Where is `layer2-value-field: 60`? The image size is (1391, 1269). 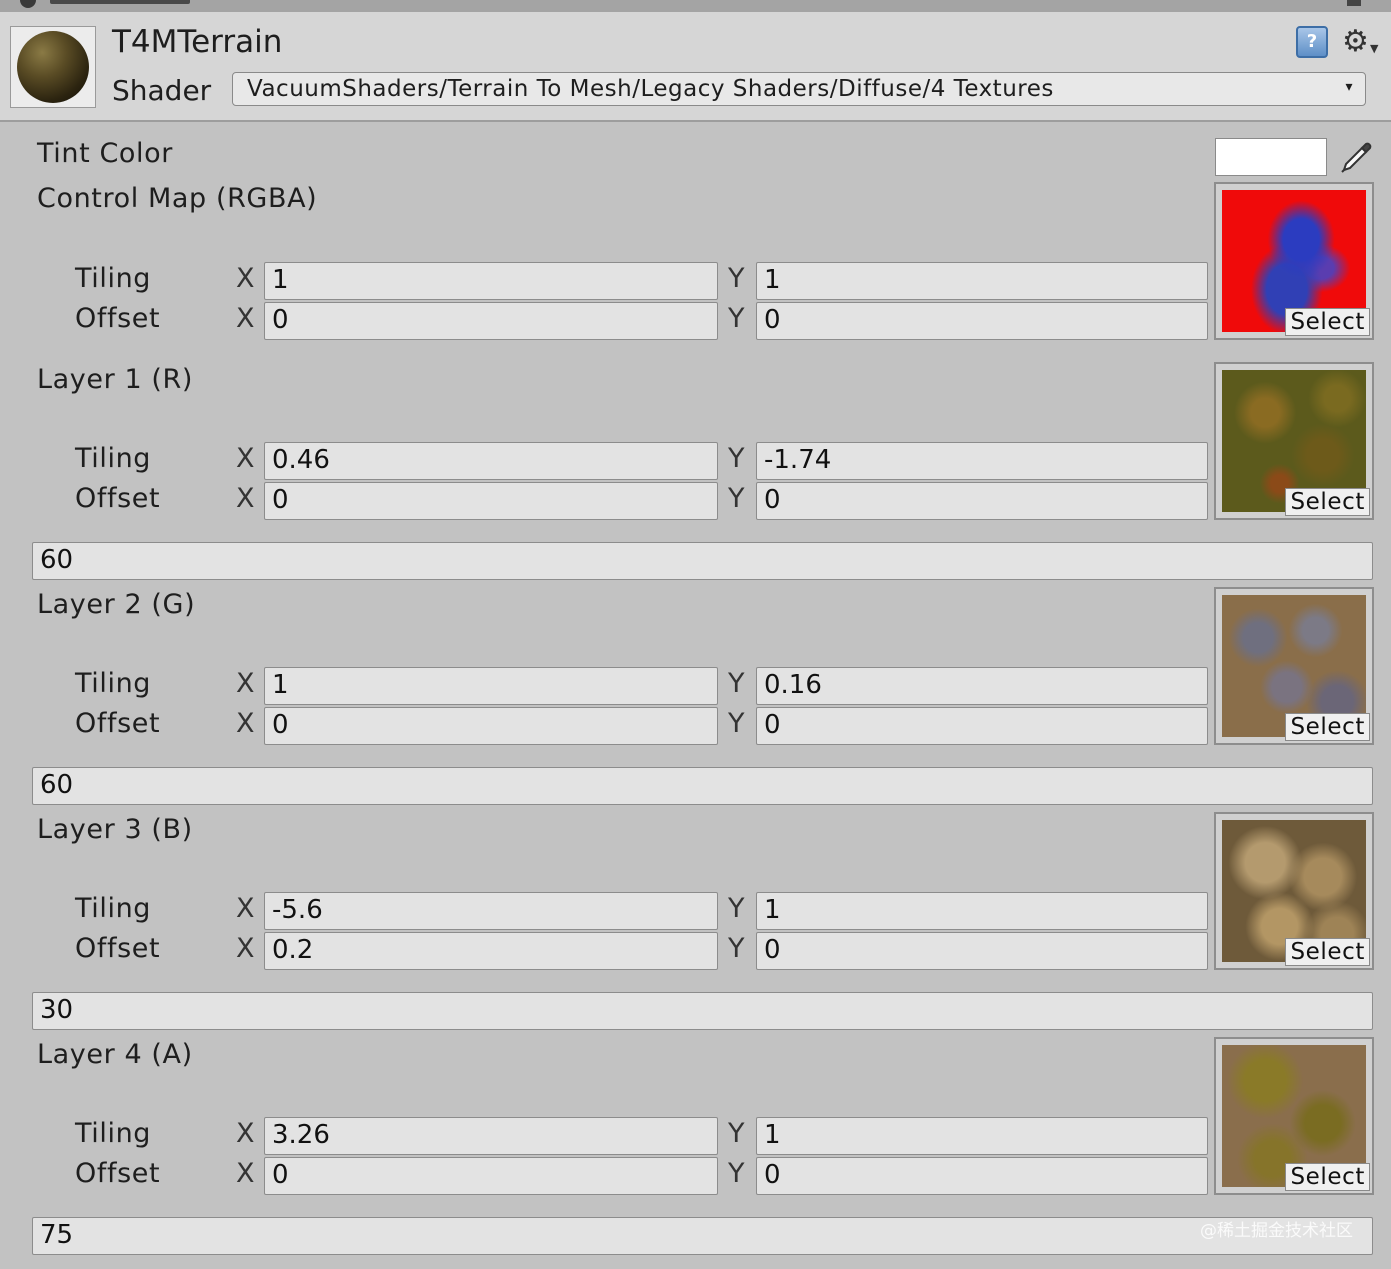 layer2-value-field: 60 is located at coordinates (702, 786).